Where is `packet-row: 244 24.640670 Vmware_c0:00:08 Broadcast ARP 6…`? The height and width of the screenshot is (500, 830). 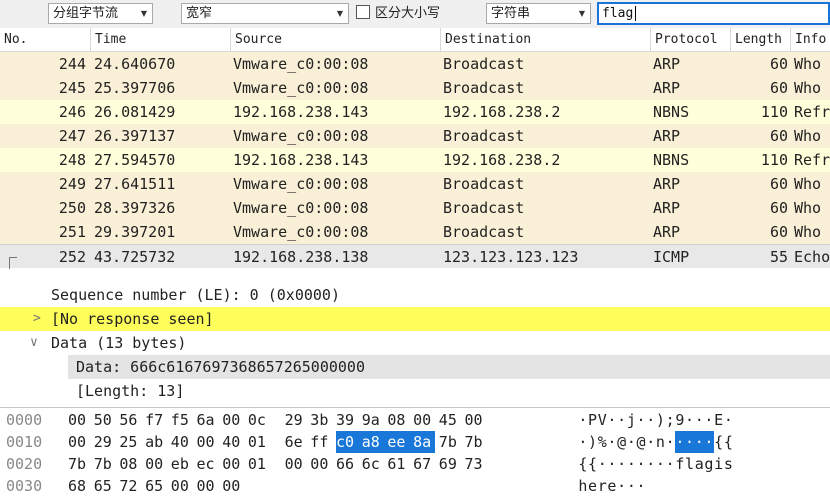
packet-row: 244 24.640670 Vmware_c0:00:08 Broadcast ARP 6… is located at coordinates (415, 64).